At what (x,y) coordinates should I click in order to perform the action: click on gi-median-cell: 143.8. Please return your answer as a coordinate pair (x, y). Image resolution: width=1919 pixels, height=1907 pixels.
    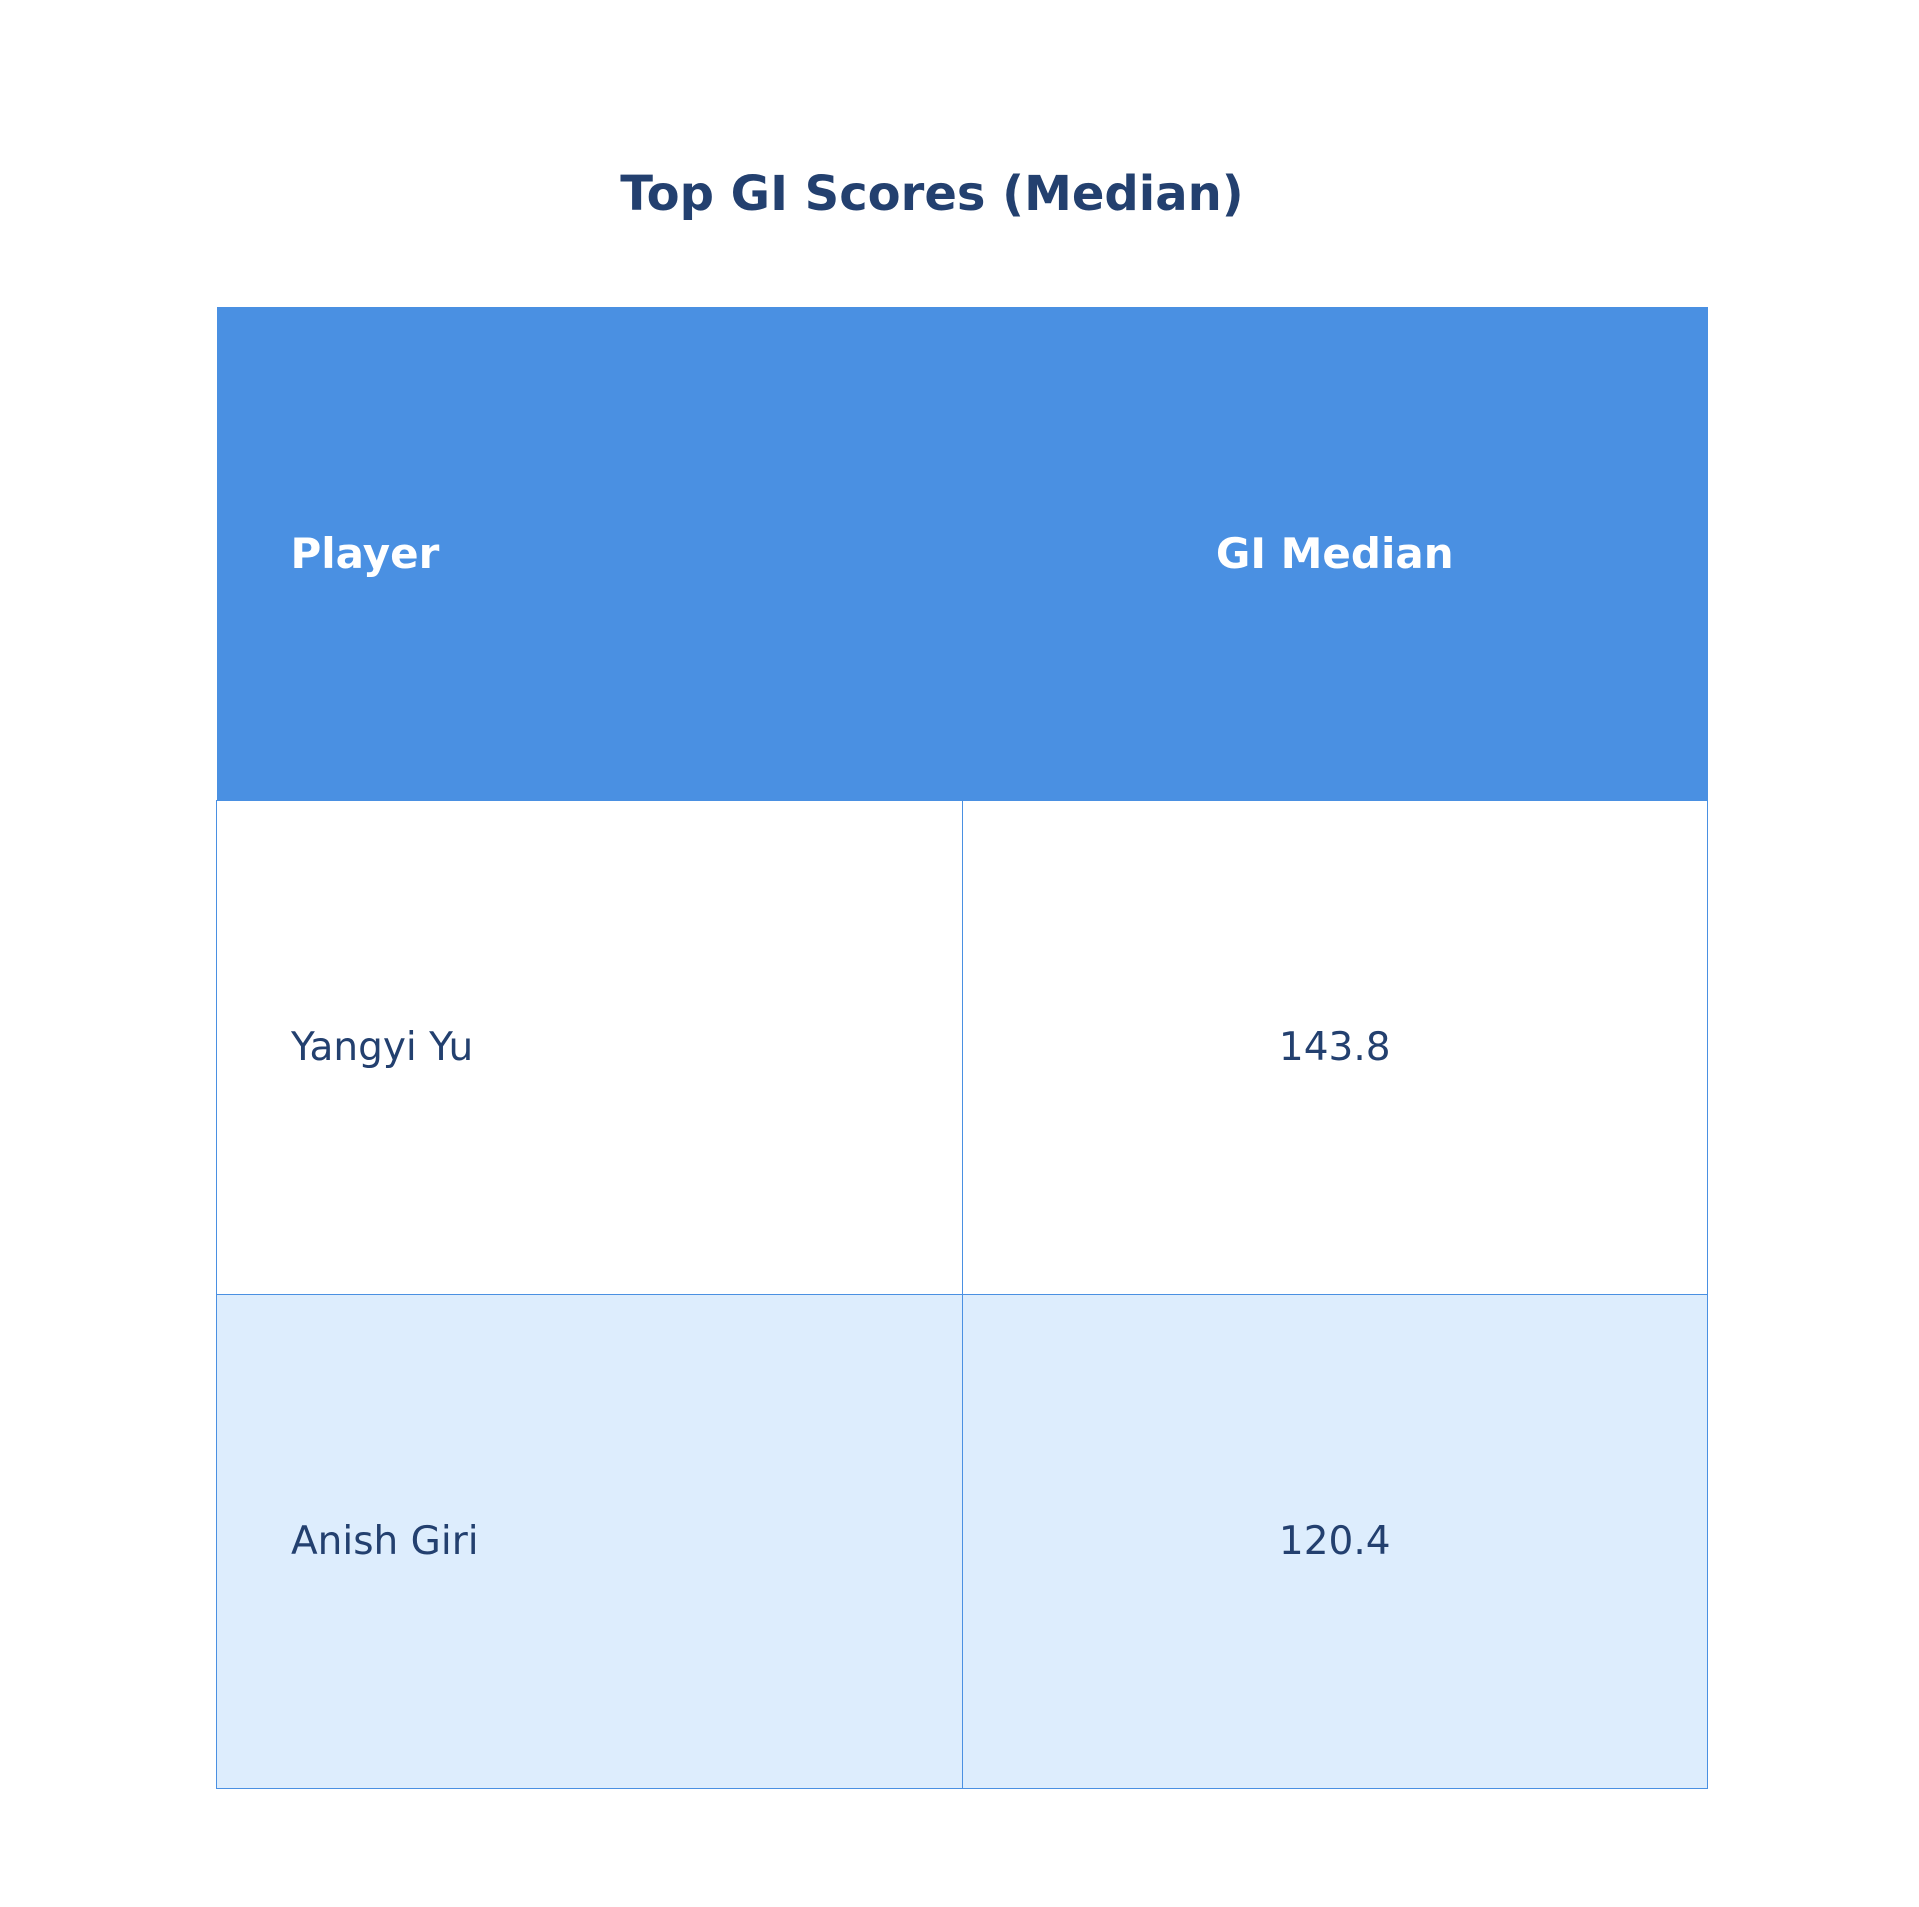
    Looking at the image, I should click on (1334, 1047).